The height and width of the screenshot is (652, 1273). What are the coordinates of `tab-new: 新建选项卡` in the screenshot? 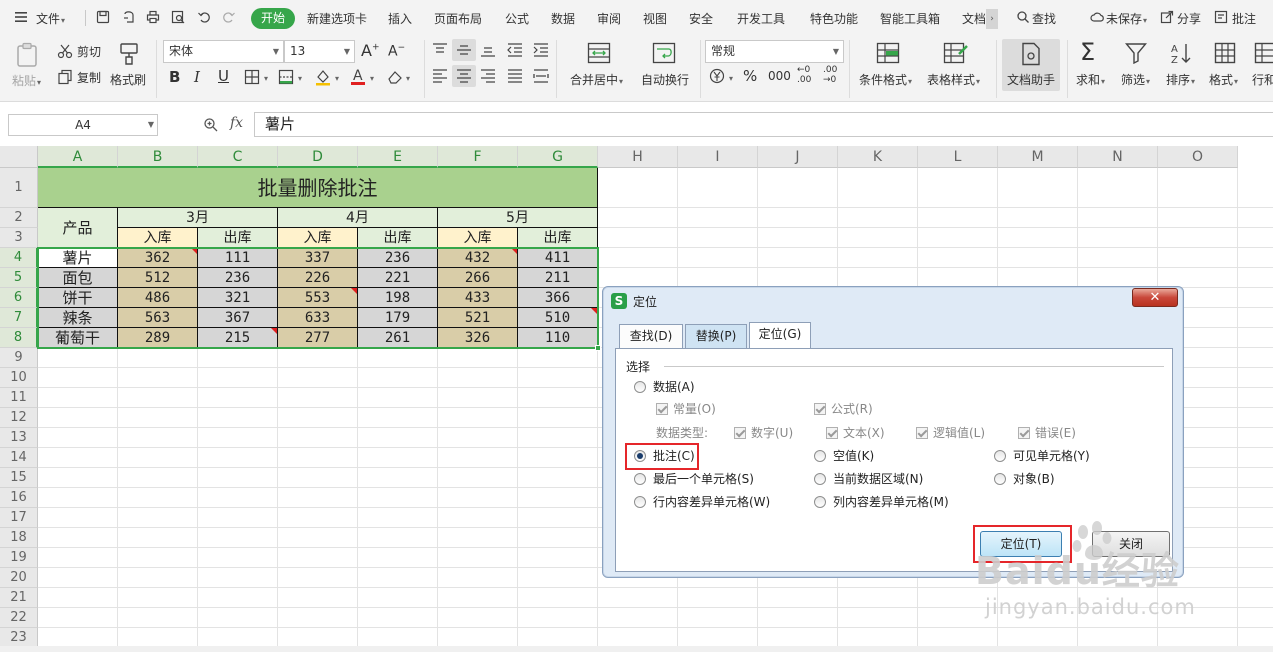 It's located at (337, 19).